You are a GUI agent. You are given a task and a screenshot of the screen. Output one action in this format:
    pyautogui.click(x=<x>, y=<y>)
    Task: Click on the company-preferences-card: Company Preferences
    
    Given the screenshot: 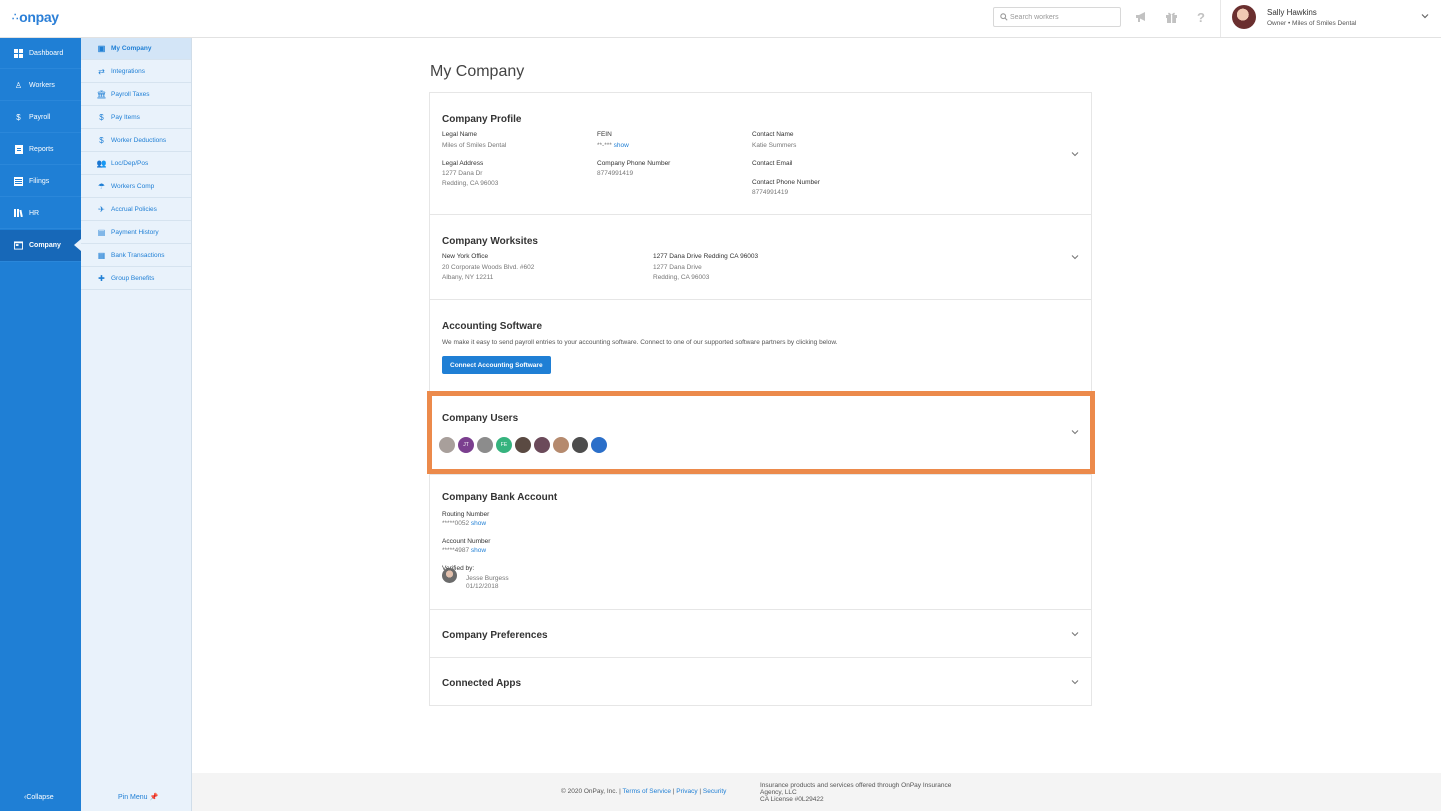 What is the action you would take?
    pyautogui.click(x=760, y=634)
    